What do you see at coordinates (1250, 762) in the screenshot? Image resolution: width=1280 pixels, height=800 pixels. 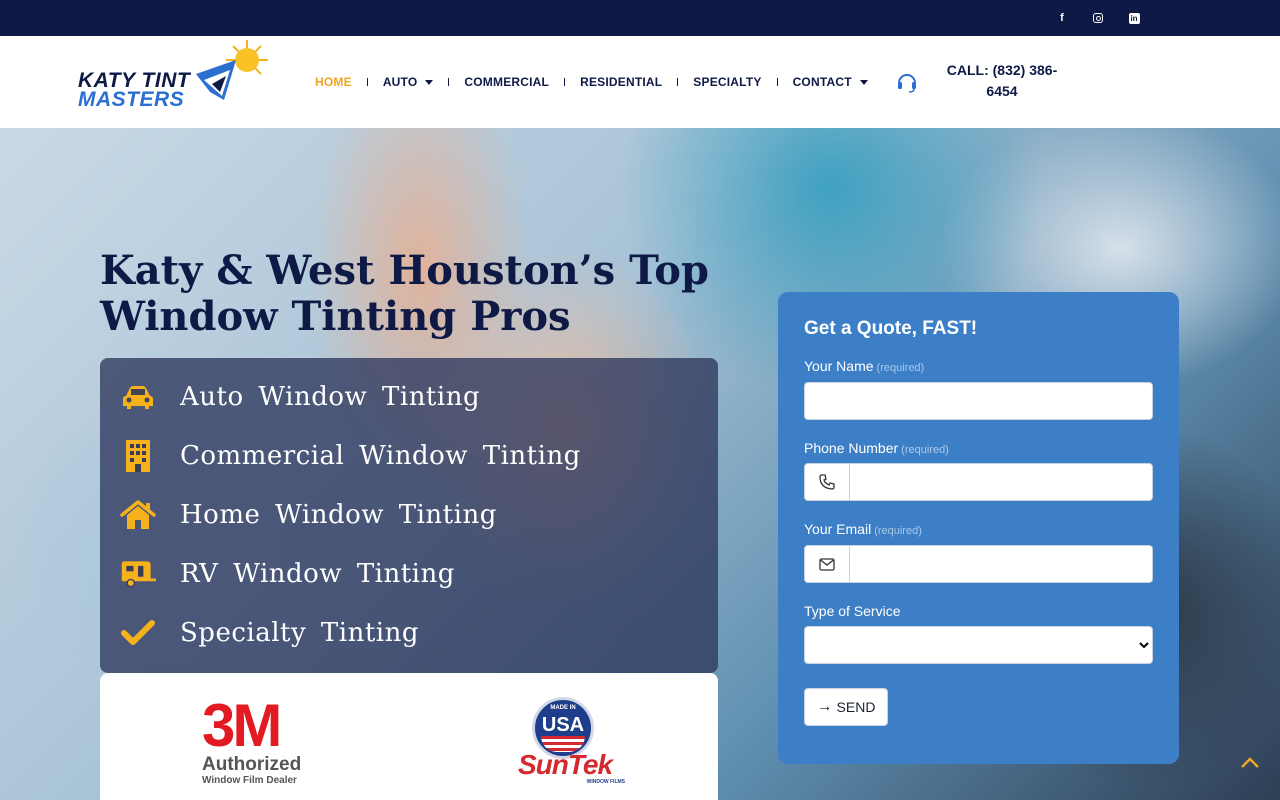 I see `scroll-to-top-icon` at bounding box center [1250, 762].